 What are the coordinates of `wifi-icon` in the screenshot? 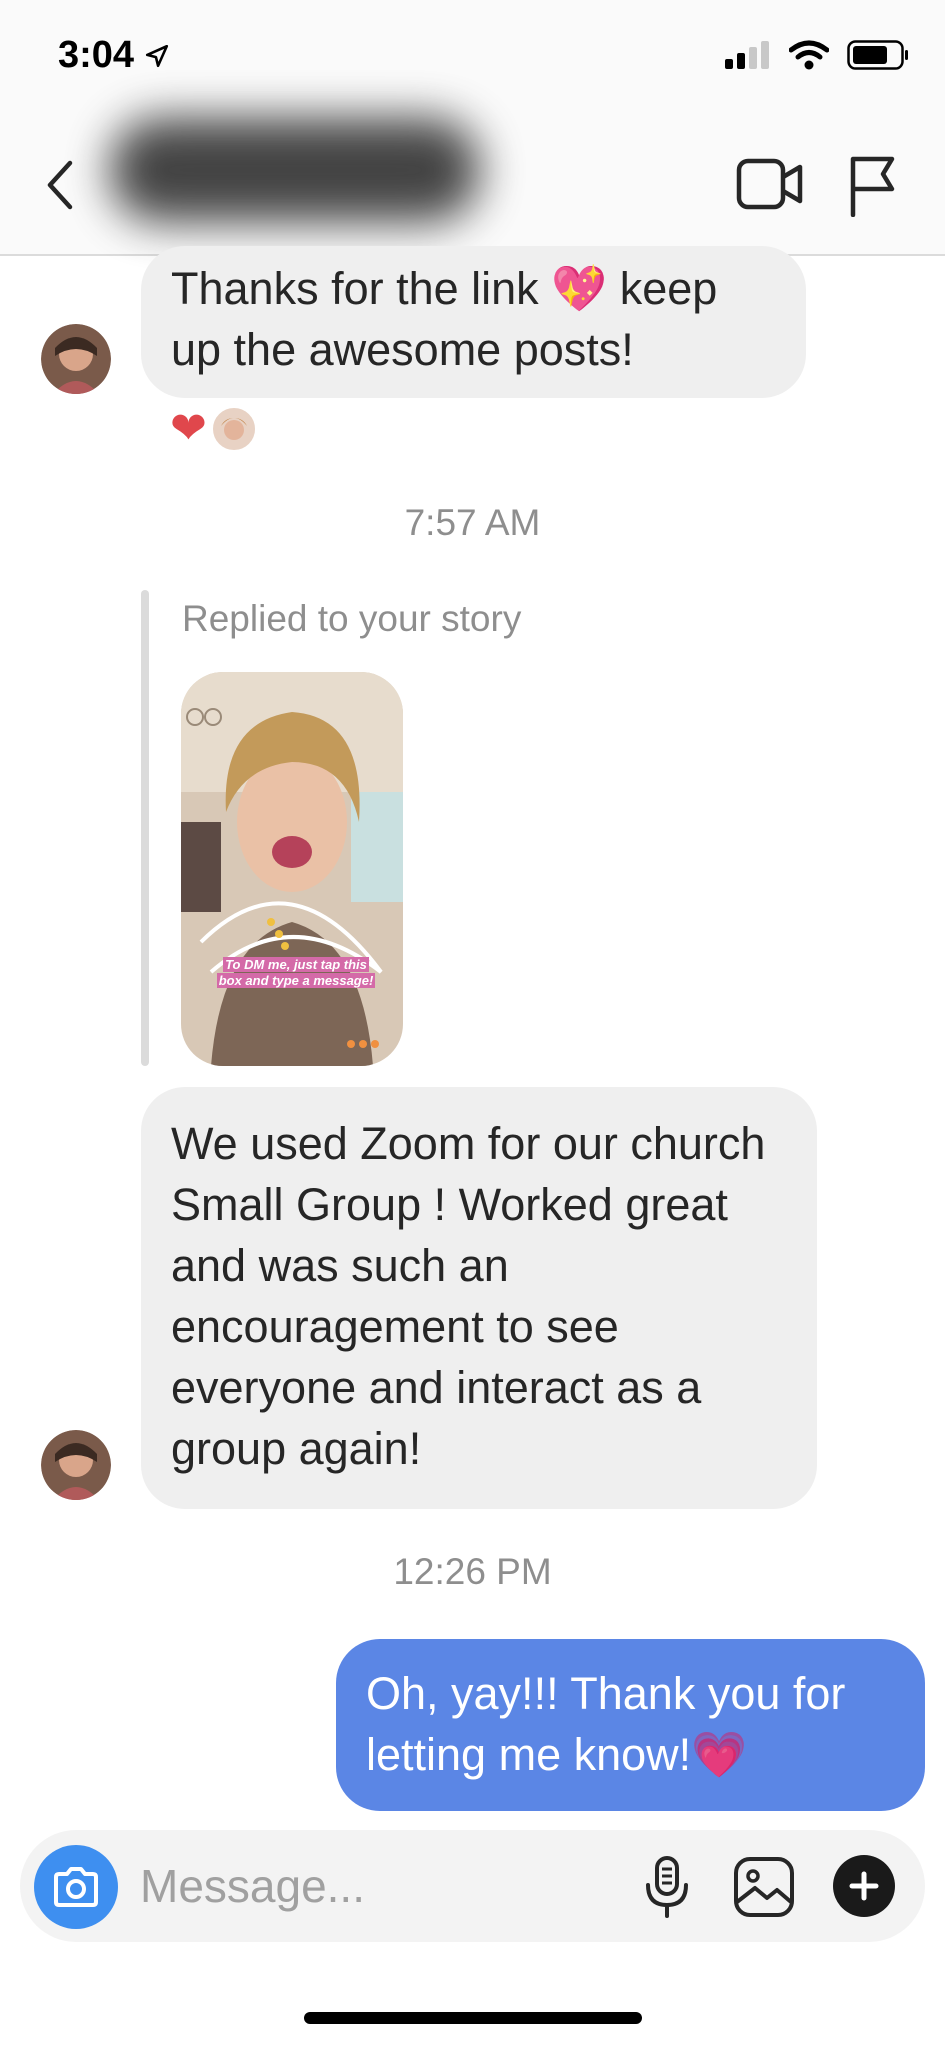 It's located at (809, 55).